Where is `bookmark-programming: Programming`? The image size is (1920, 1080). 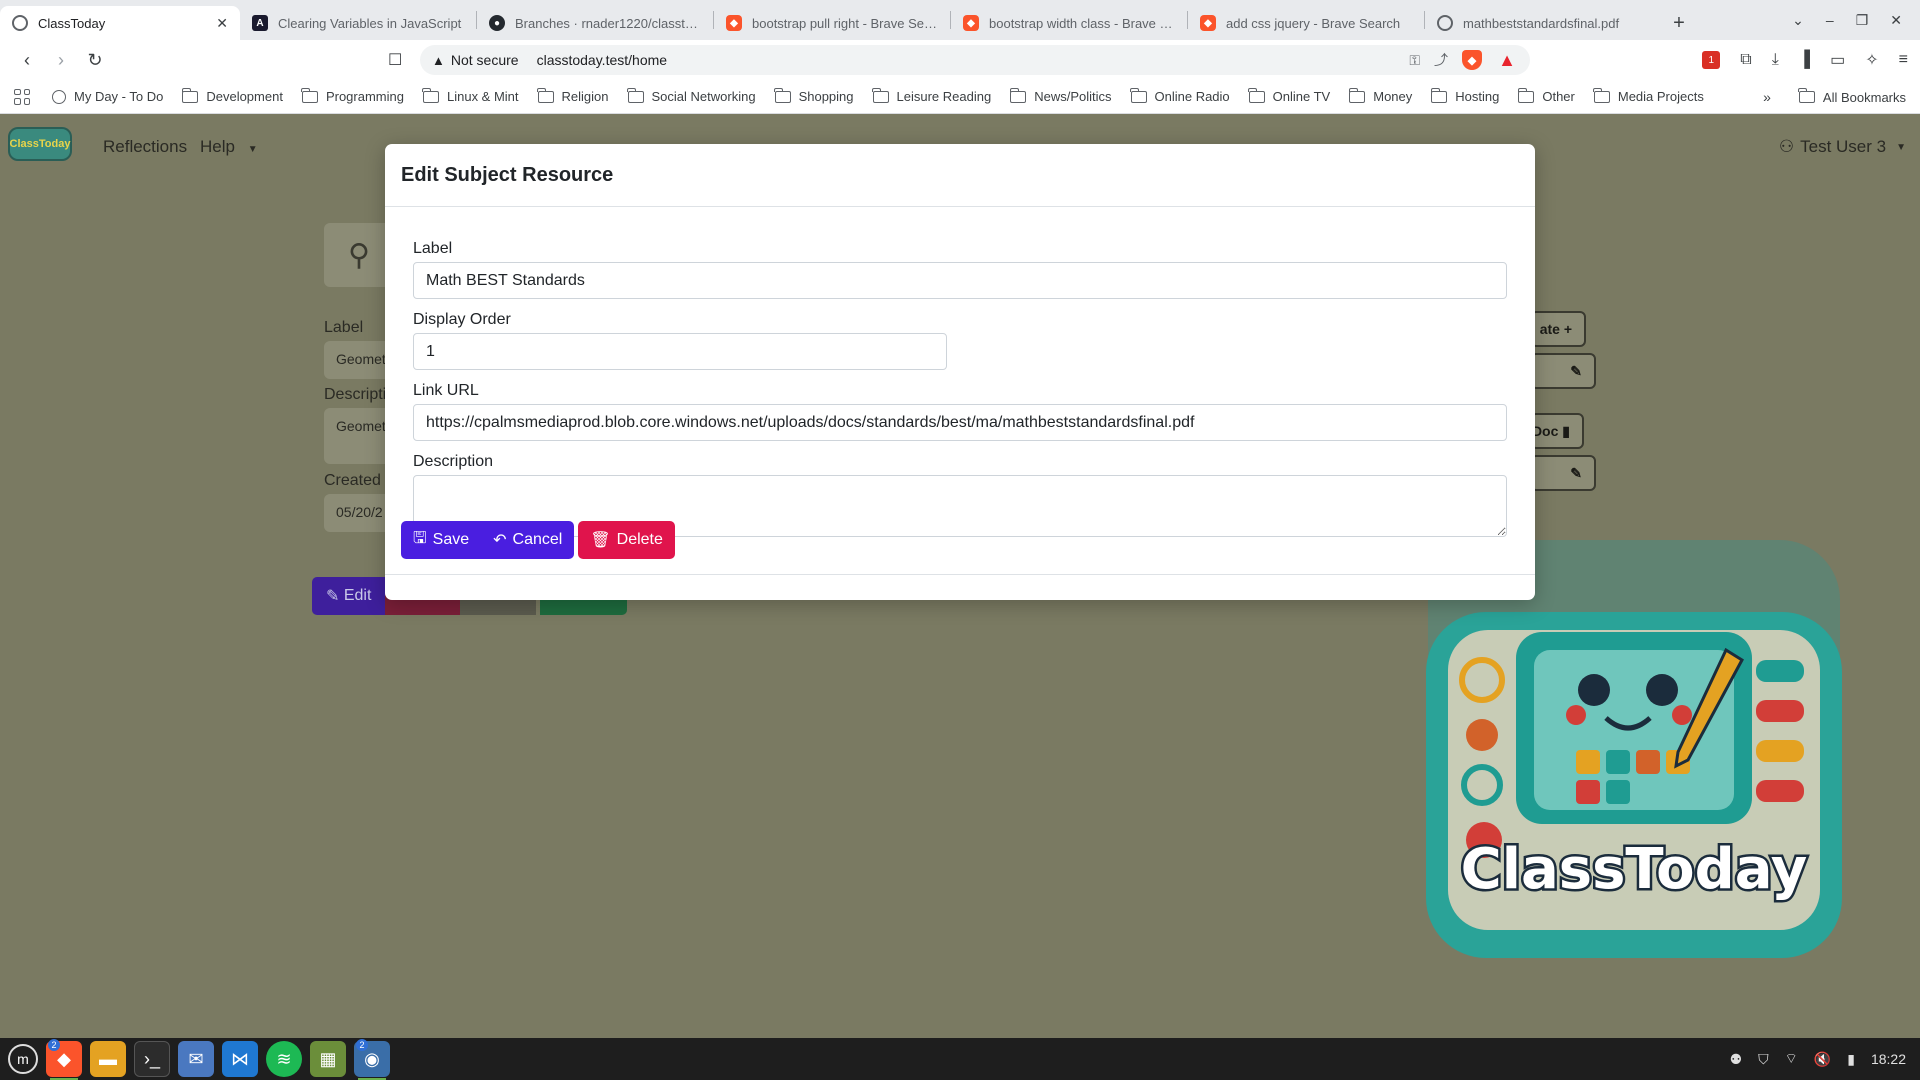 bookmark-programming: Programming is located at coordinates (352, 95).